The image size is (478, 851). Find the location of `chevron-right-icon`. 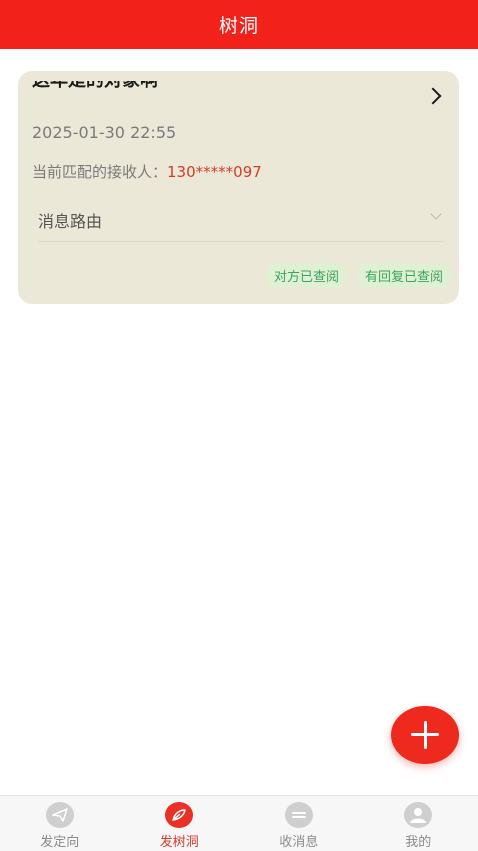

chevron-right-icon is located at coordinates (433, 96).